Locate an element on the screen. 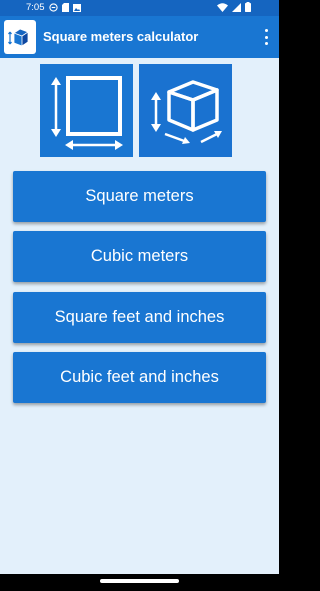  wifi-icon is located at coordinates (222, 7).